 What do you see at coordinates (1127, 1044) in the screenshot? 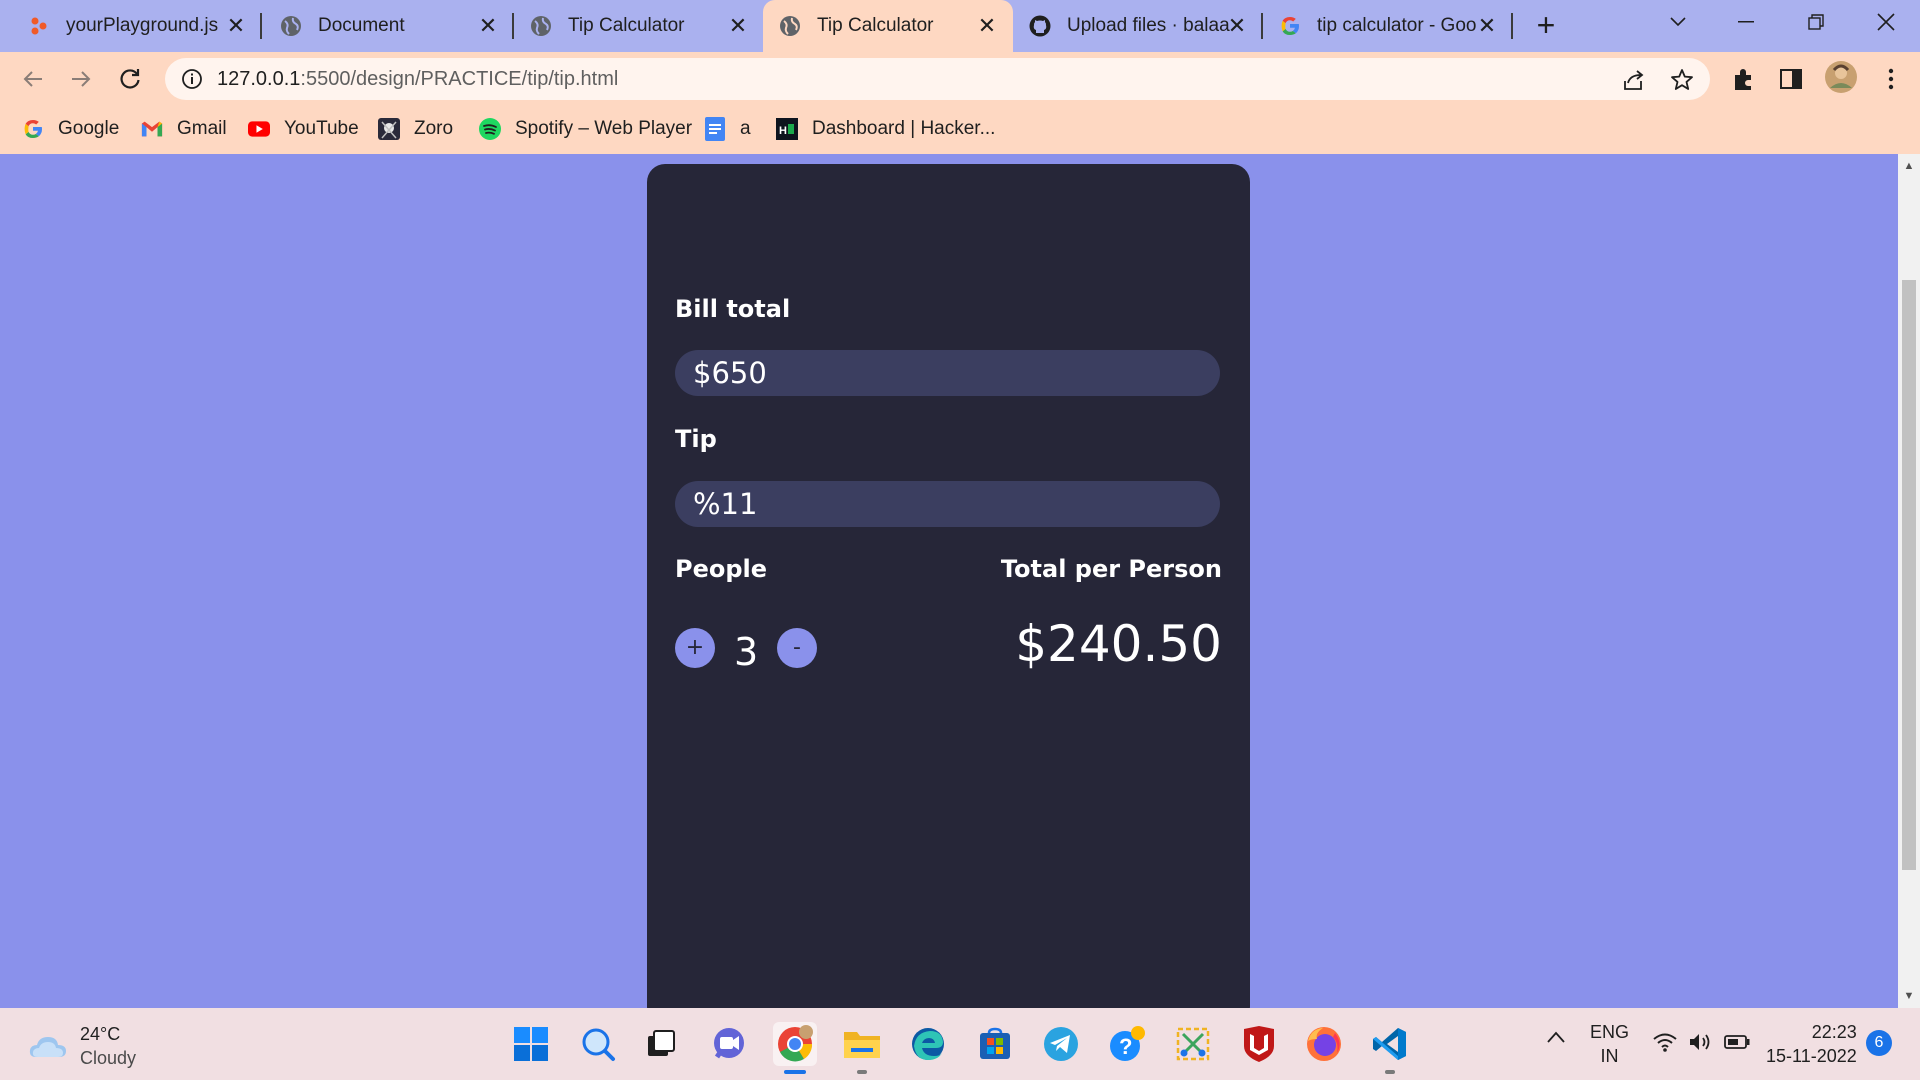
I see `get-help-icon: ?` at bounding box center [1127, 1044].